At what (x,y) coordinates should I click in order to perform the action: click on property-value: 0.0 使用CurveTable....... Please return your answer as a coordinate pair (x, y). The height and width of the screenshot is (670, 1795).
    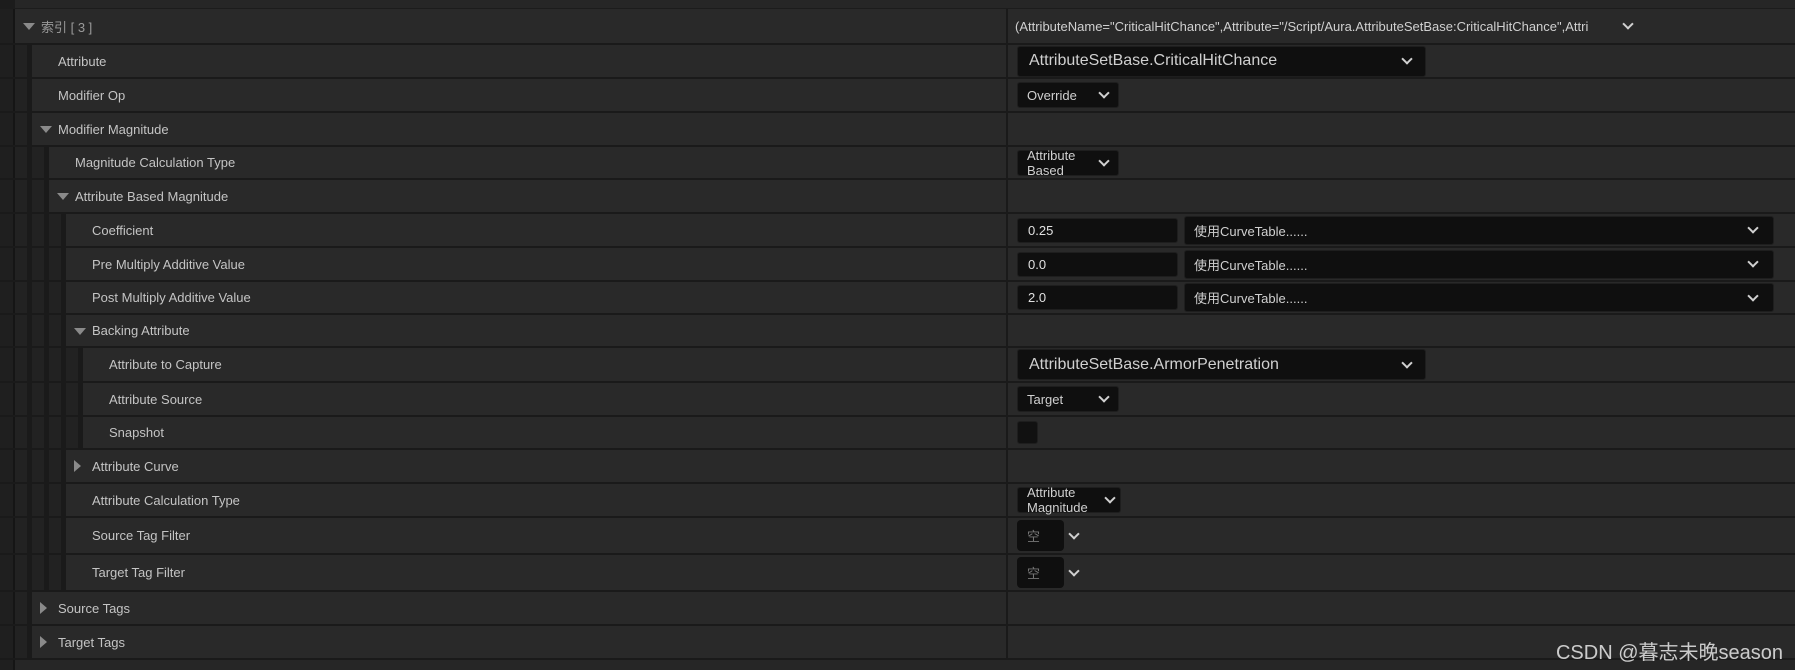
    Looking at the image, I should click on (1395, 264).